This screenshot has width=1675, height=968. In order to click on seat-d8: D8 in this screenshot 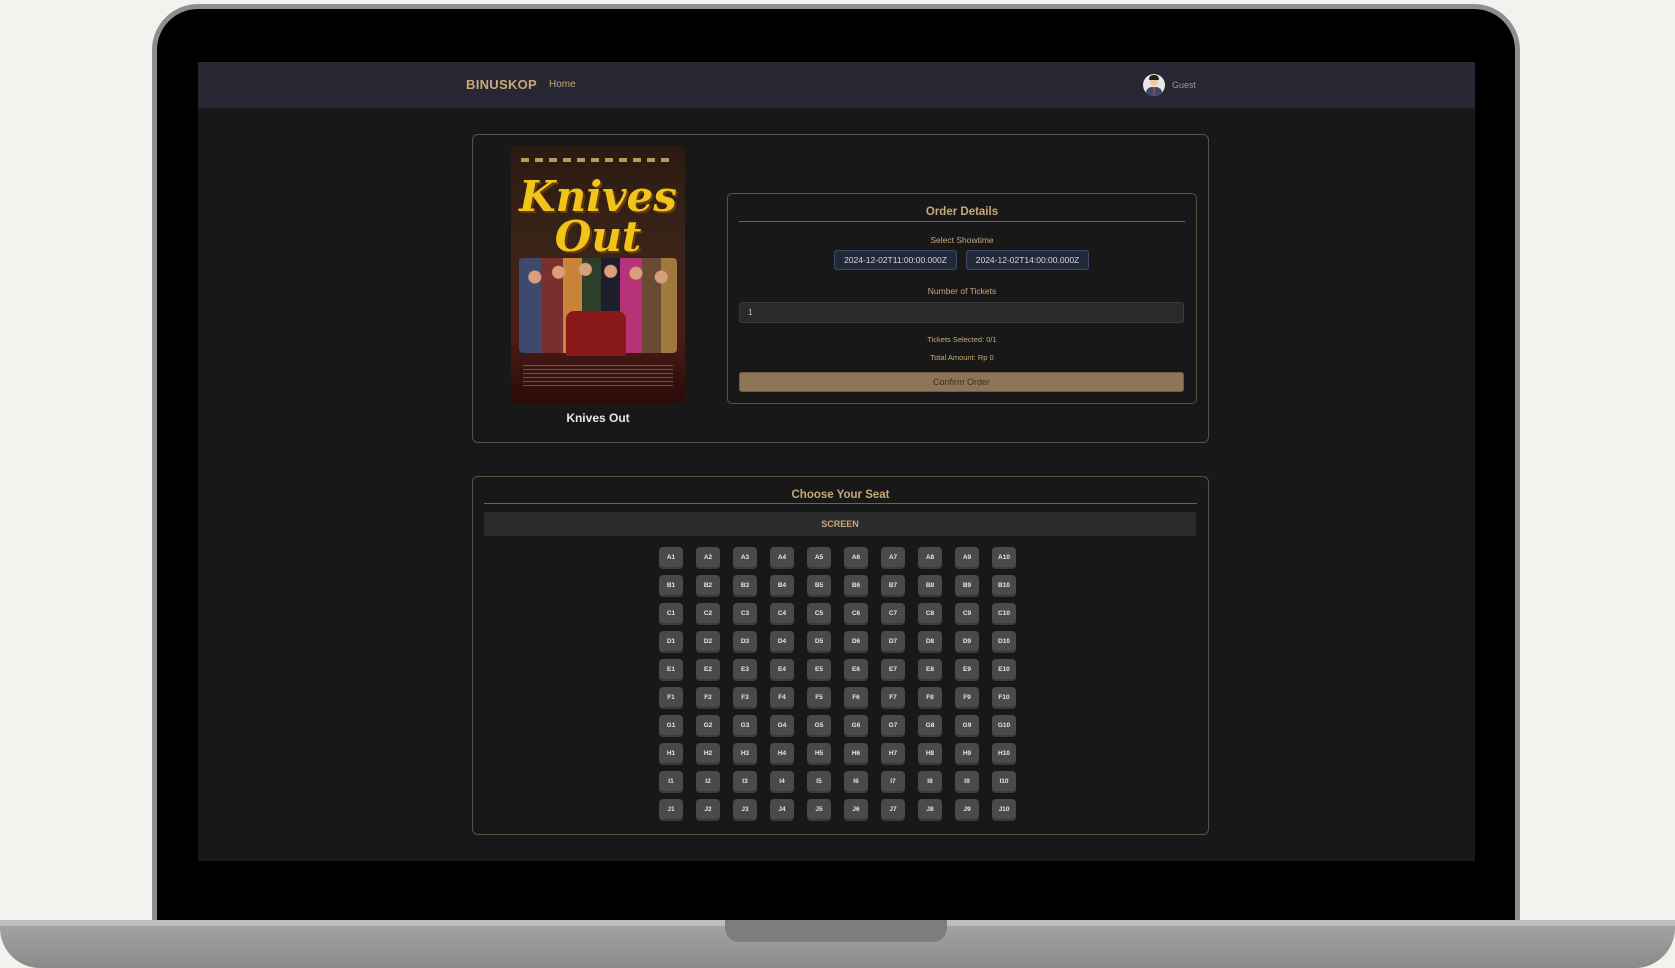, I will do `click(930, 642)`.